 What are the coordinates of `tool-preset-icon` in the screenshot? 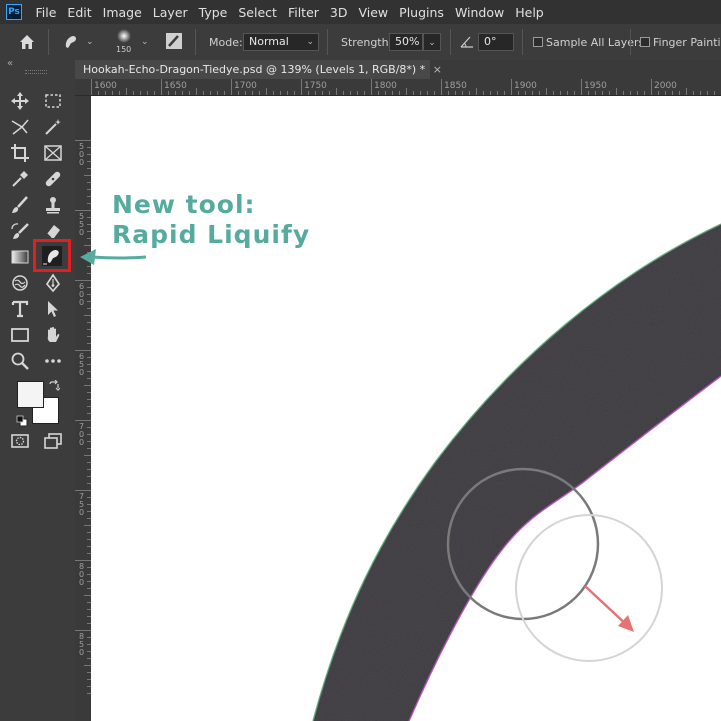 It's located at (71, 42).